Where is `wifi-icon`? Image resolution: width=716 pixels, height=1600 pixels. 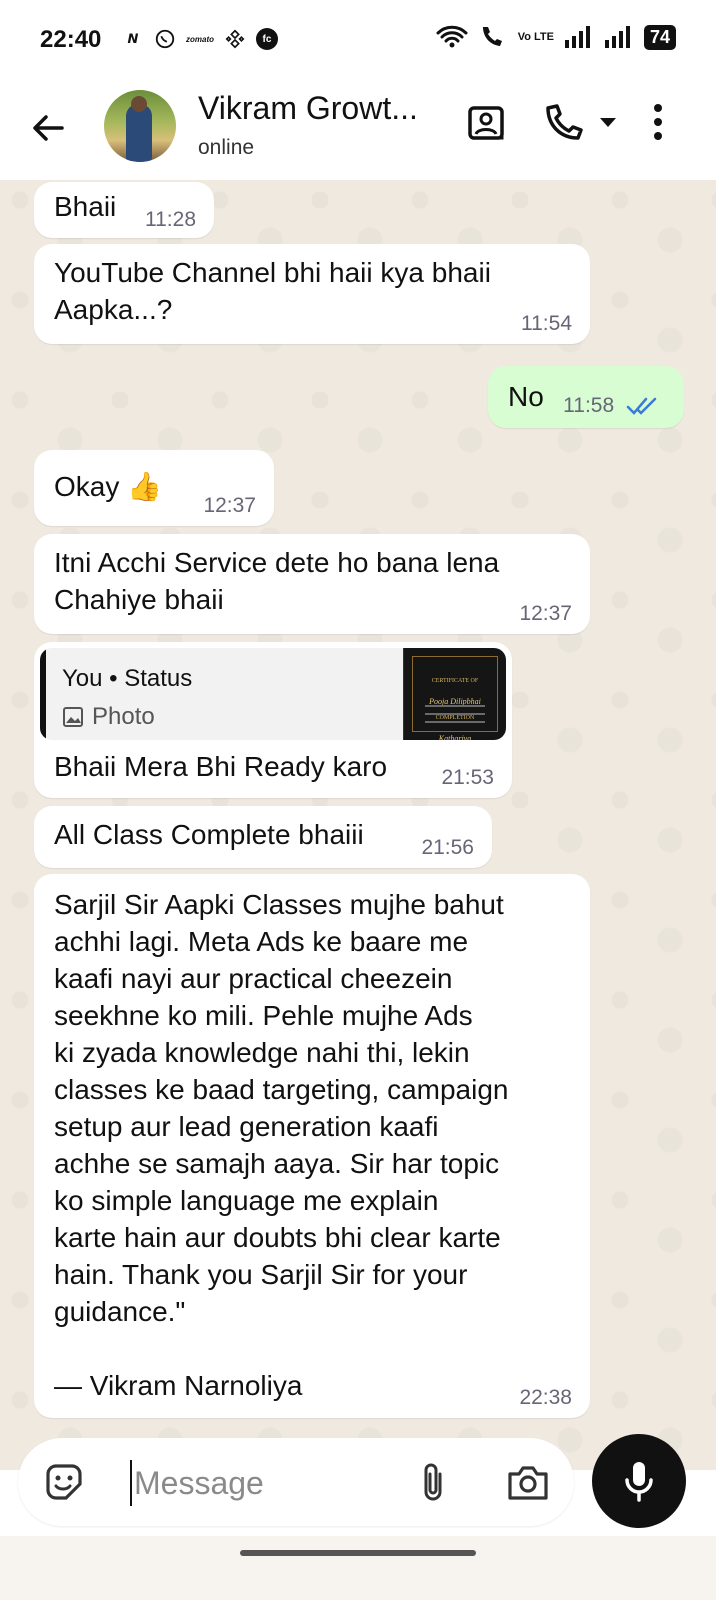 wifi-icon is located at coordinates (452, 36).